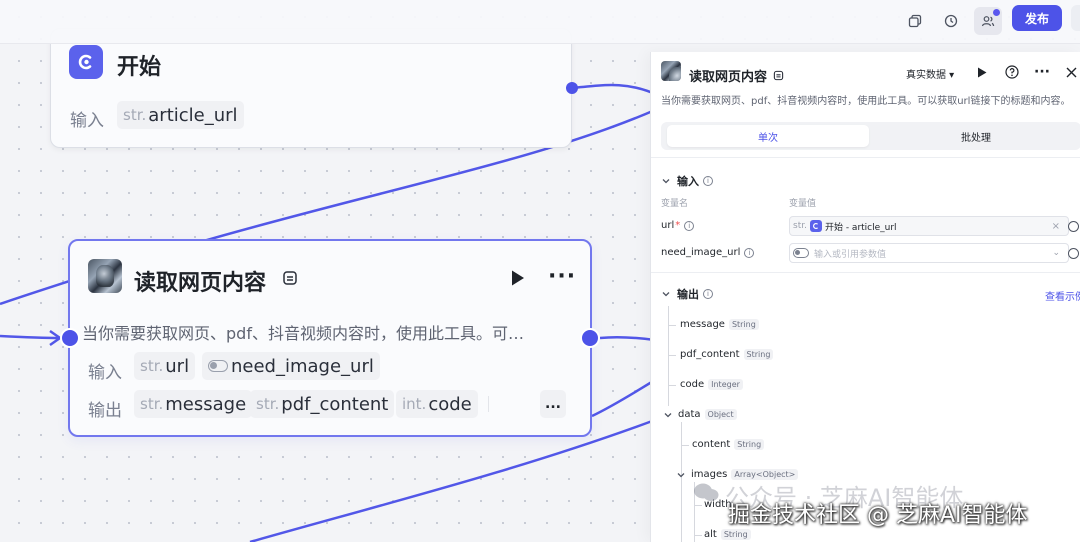  Describe the element at coordinates (675, 204) in the screenshot. I see `column-header-name: 变量名` at that location.